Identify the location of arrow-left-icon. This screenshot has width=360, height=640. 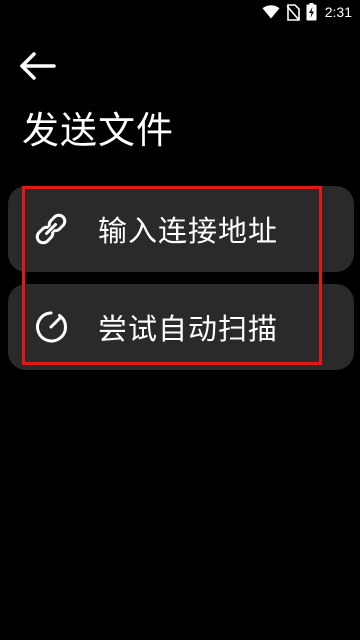
(37, 68).